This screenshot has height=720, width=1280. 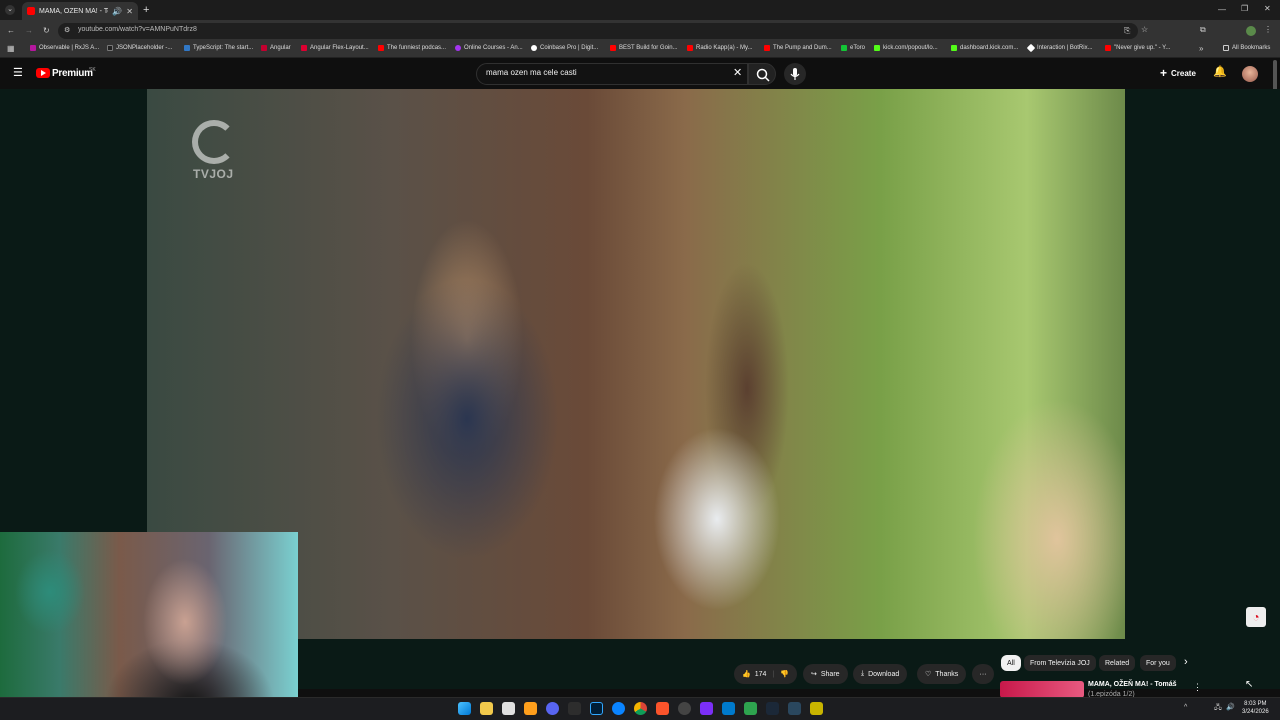 I want to click on minimize-window-icon: —, so click(x=1222, y=9).